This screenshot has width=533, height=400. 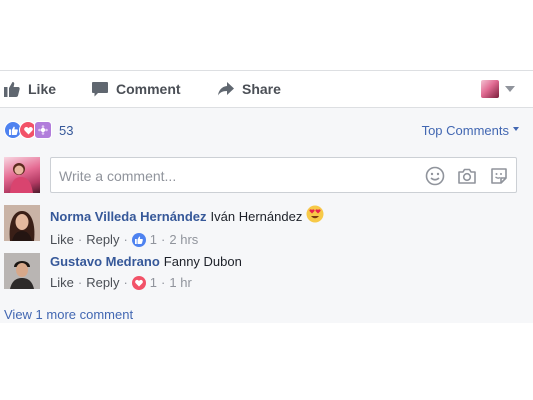 What do you see at coordinates (435, 176) in the screenshot?
I see `emoji-icon` at bounding box center [435, 176].